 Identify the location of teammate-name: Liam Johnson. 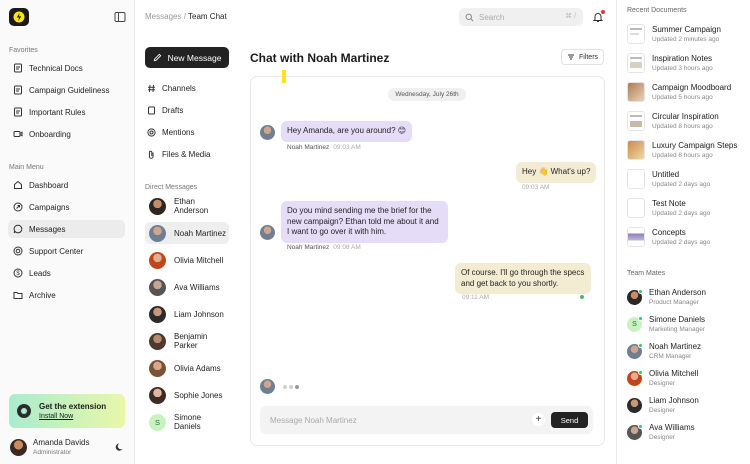
(674, 400).